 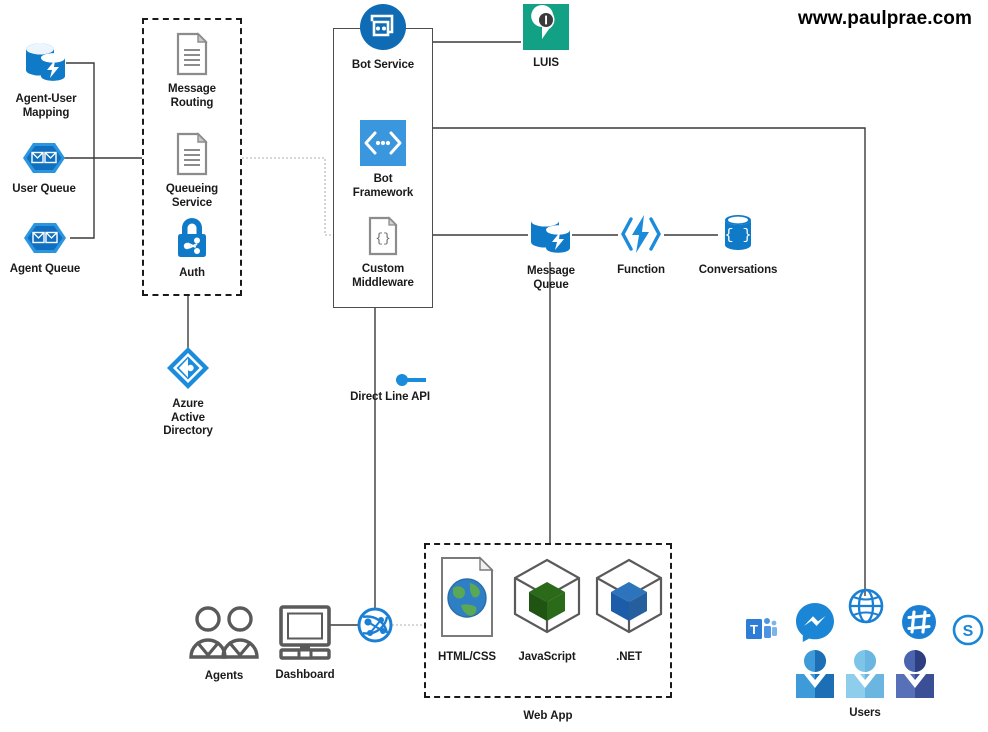 I want to click on node-bot-framework: Bot Framework, so click(x=383, y=160).